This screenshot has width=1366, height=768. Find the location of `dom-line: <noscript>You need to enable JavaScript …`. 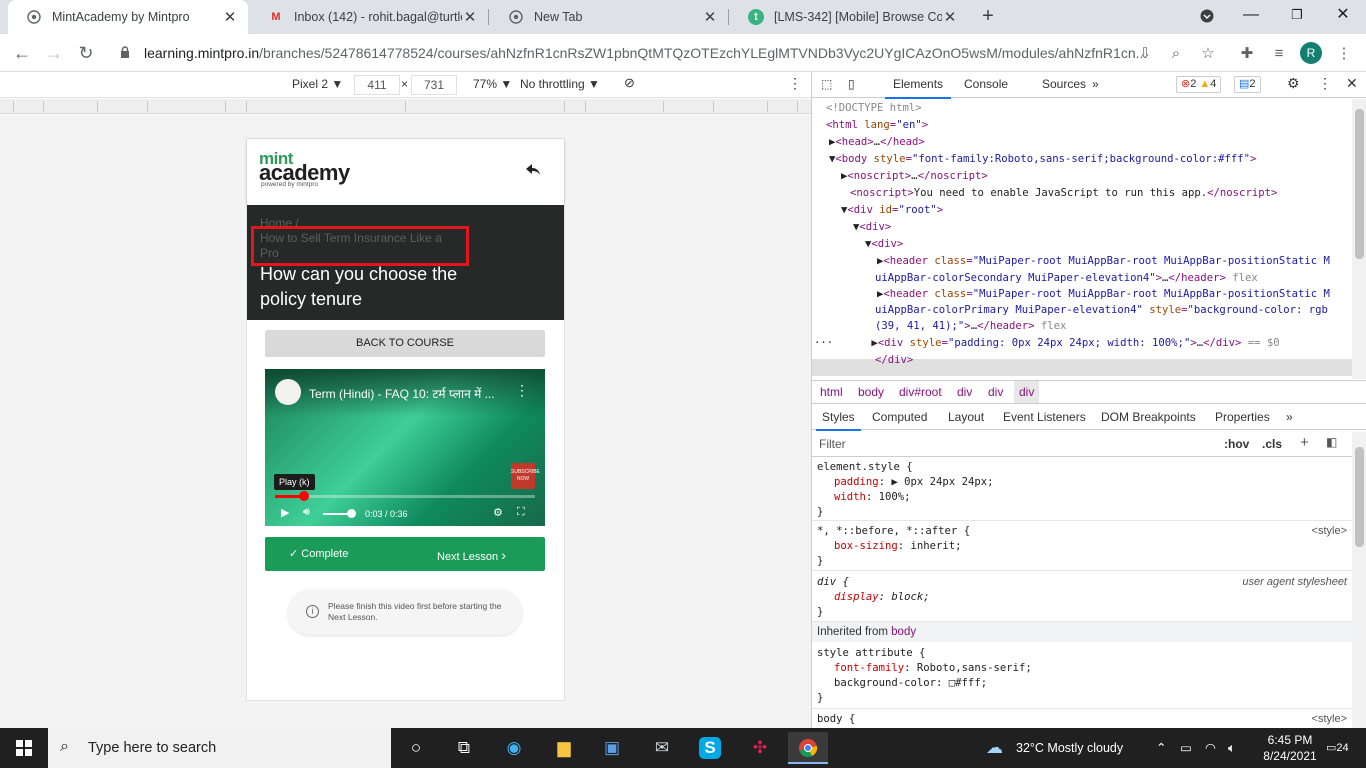

dom-line: <noscript>You need to enable JavaScript … is located at coordinates (1063, 193).